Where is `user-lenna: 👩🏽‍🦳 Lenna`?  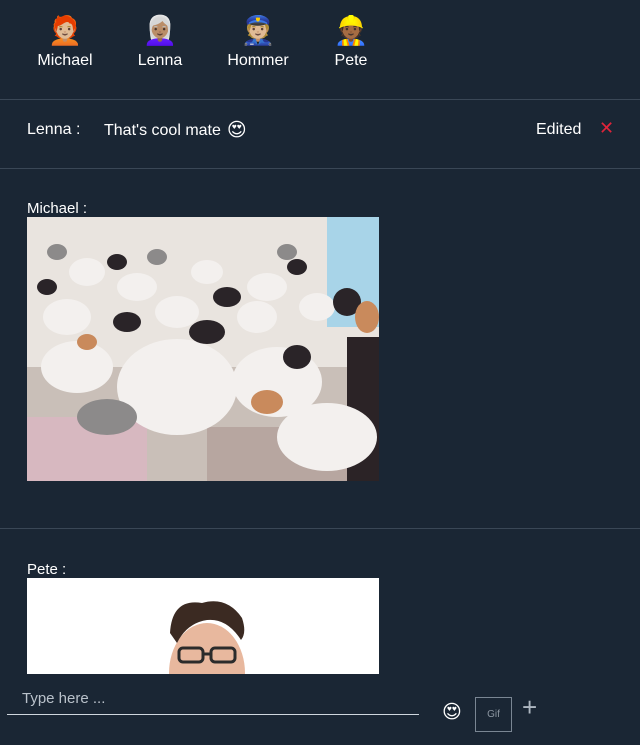 user-lenna: 👩🏽‍🦳 Lenna is located at coordinates (160, 42).